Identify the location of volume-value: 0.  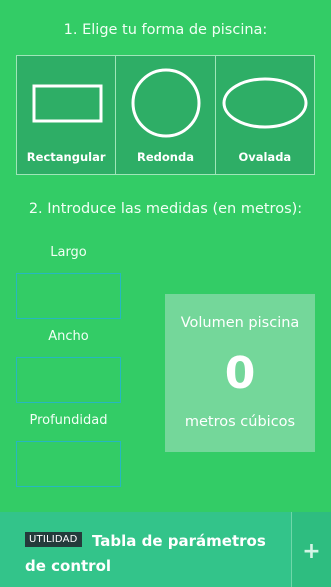
(240, 373).